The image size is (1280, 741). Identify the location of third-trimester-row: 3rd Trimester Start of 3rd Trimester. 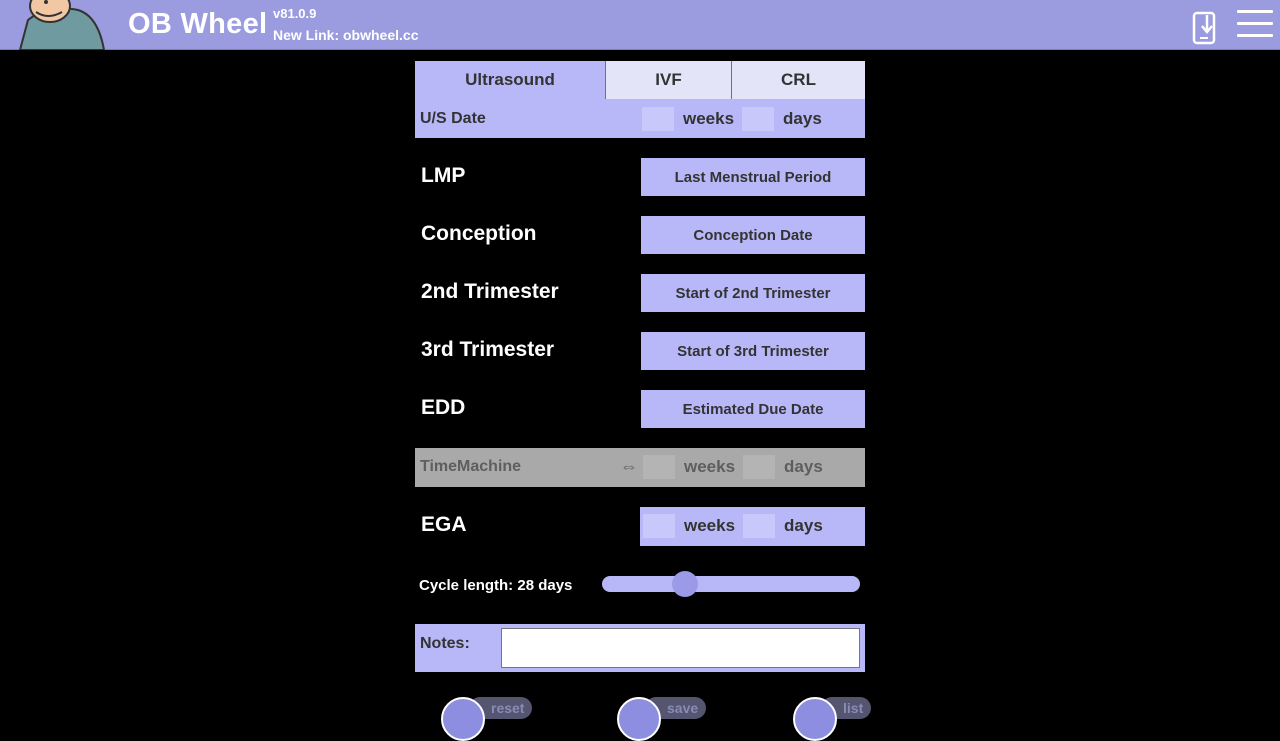
(640, 351).